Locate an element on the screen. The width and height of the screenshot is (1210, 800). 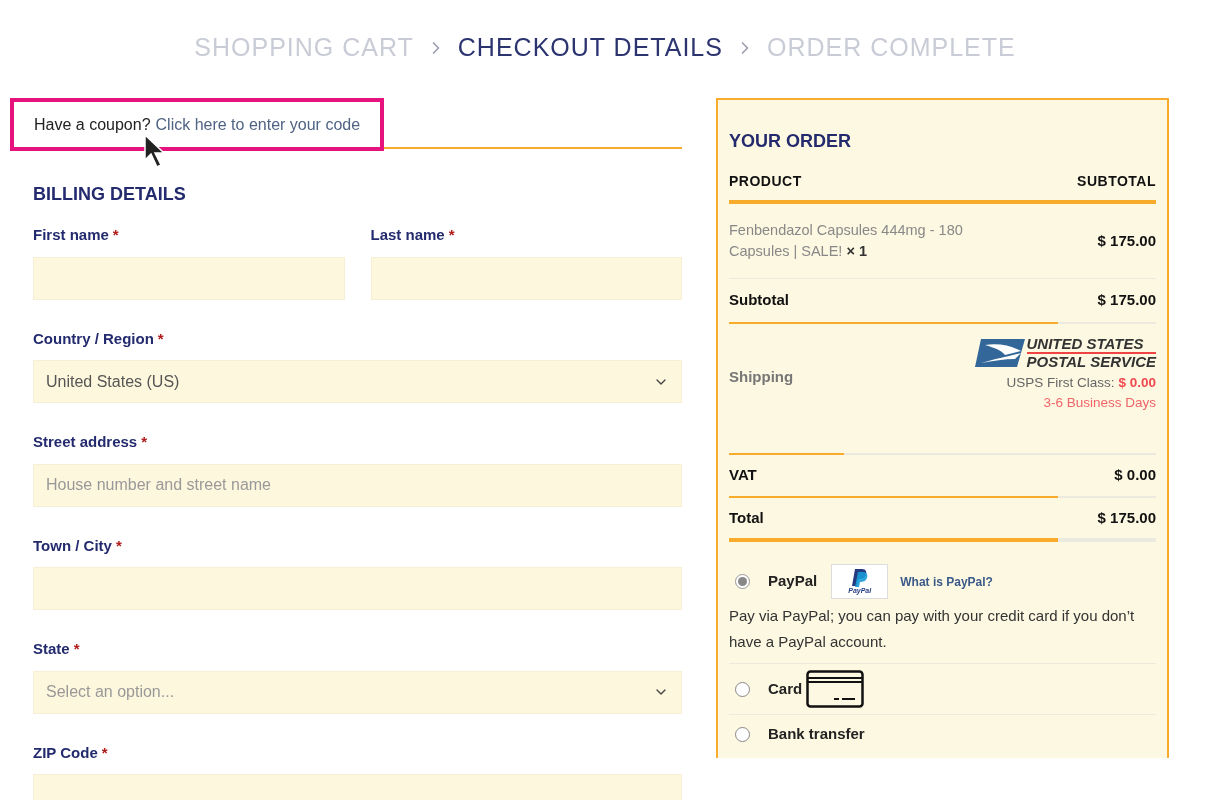
field-label: Town / City is located at coordinates (72, 545).